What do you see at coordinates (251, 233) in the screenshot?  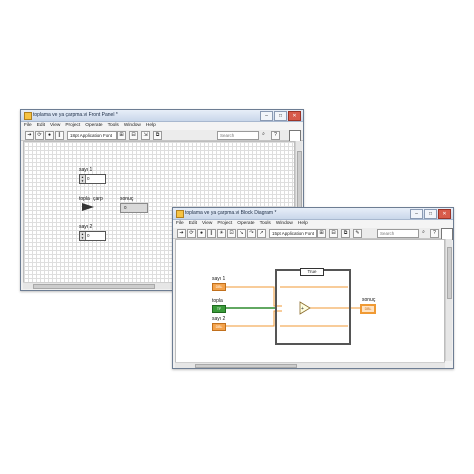 I see `step-over-icon: ↷` at bounding box center [251, 233].